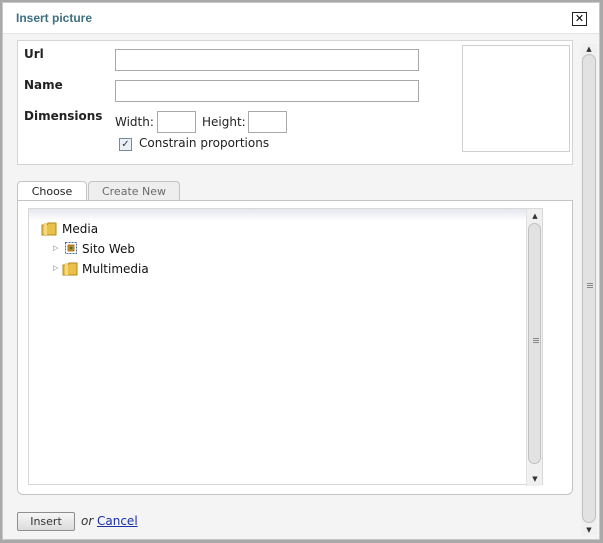  I want to click on dimensions-label: Dimensions, so click(63, 116).